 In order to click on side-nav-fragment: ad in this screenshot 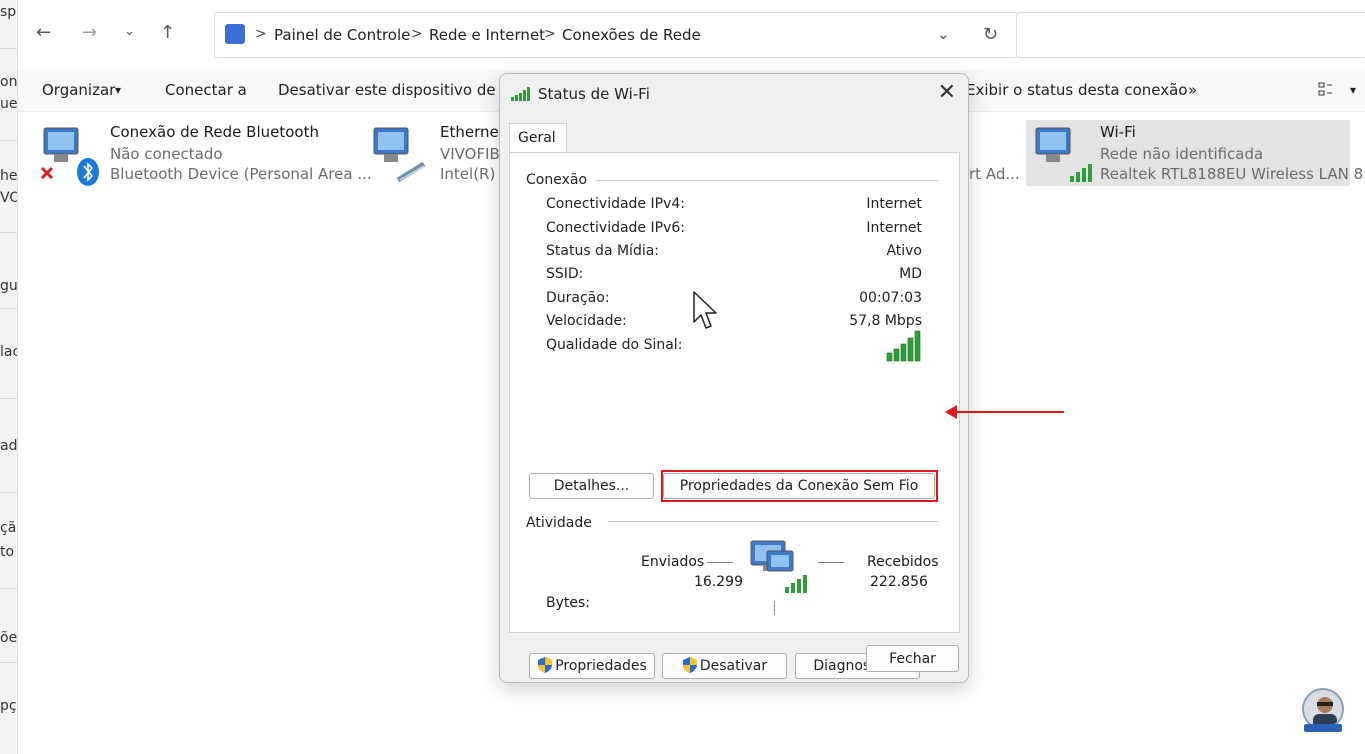, I will do `click(9, 446)`.